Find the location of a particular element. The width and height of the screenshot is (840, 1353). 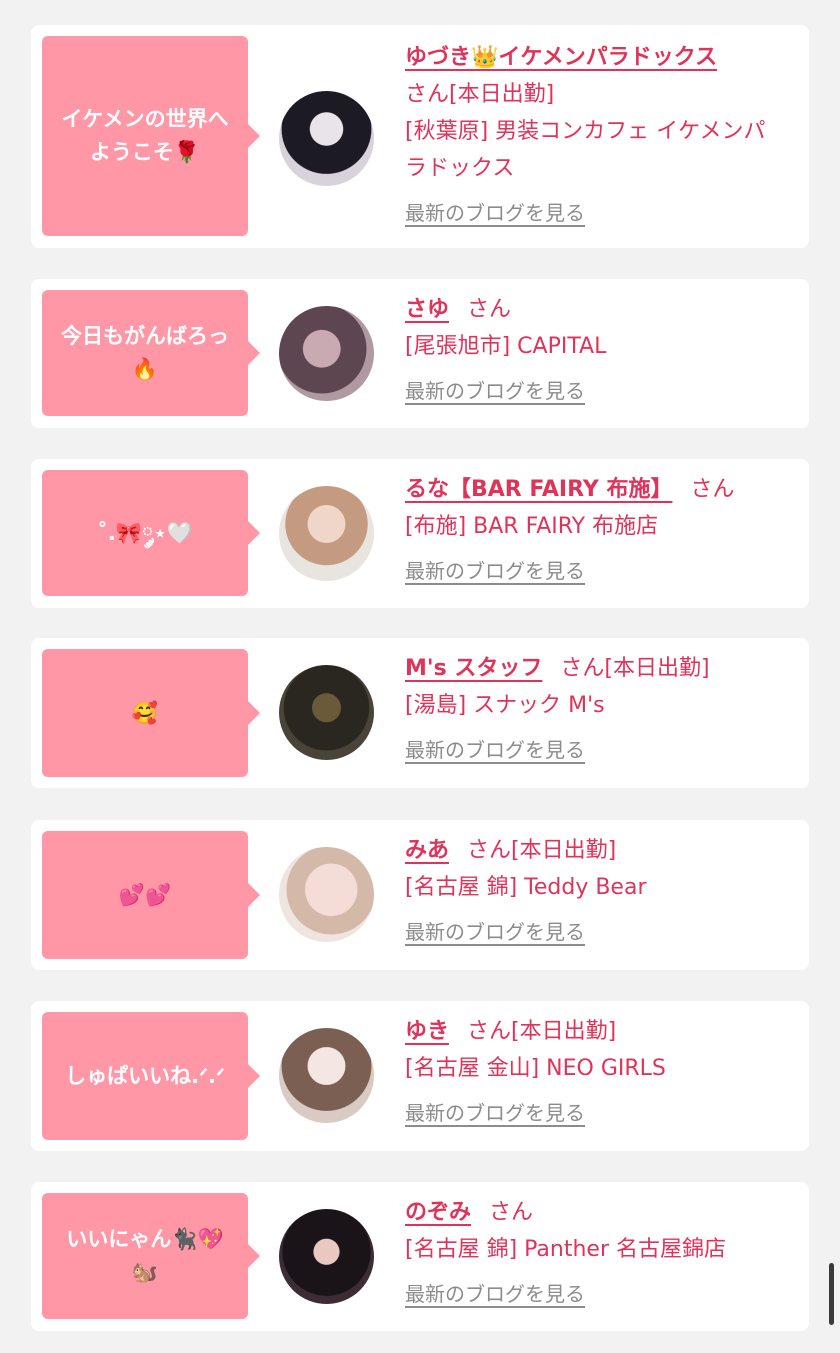

message-bubble: 💕💕 is located at coordinates (151, 895).